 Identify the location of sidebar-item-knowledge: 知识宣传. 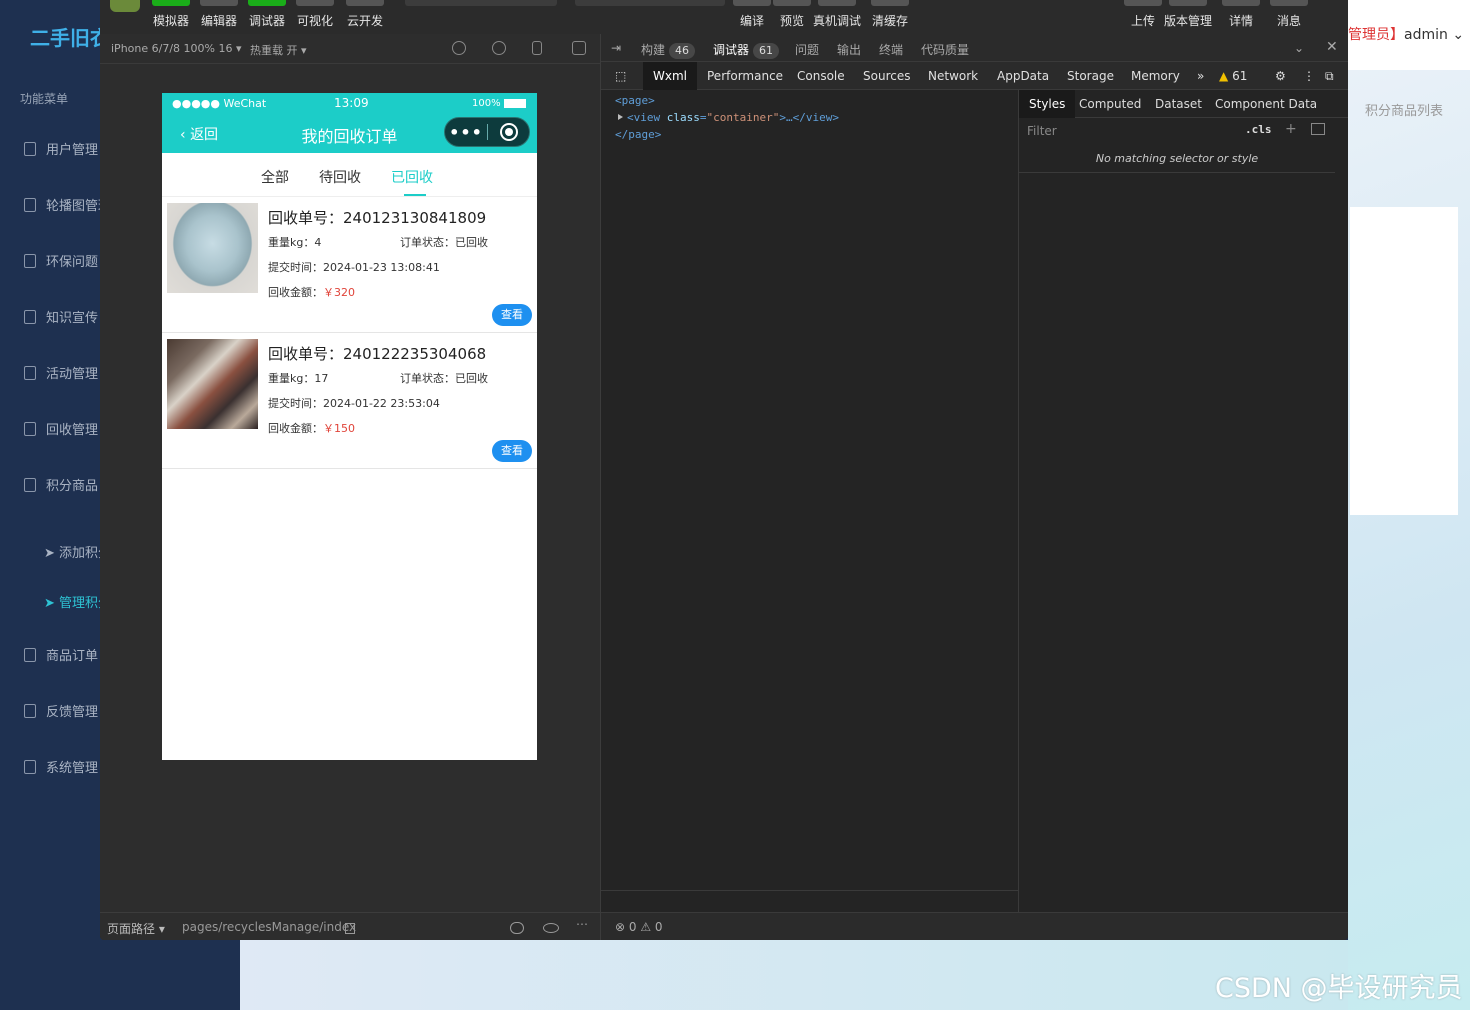
(61, 316).